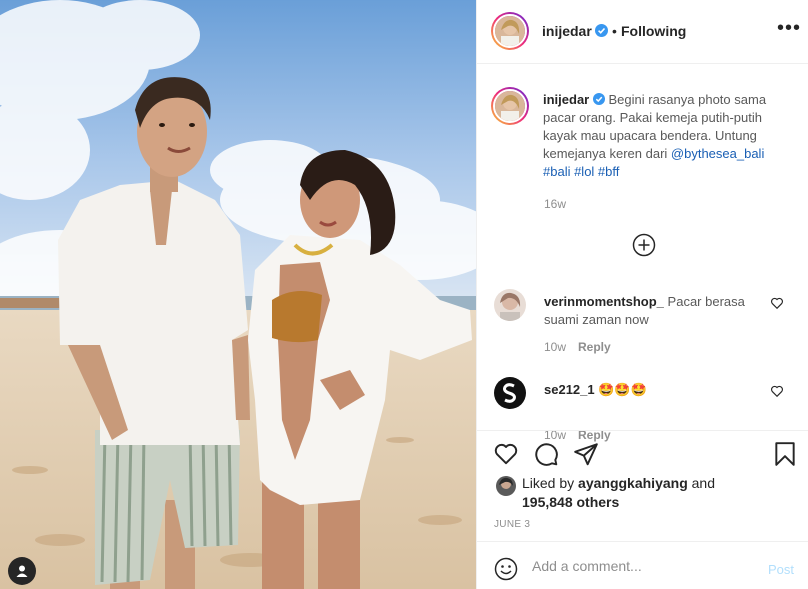 The height and width of the screenshot is (589, 808). Describe the element at coordinates (546, 454) in the screenshot. I see `comment-bubble-icon` at that location.